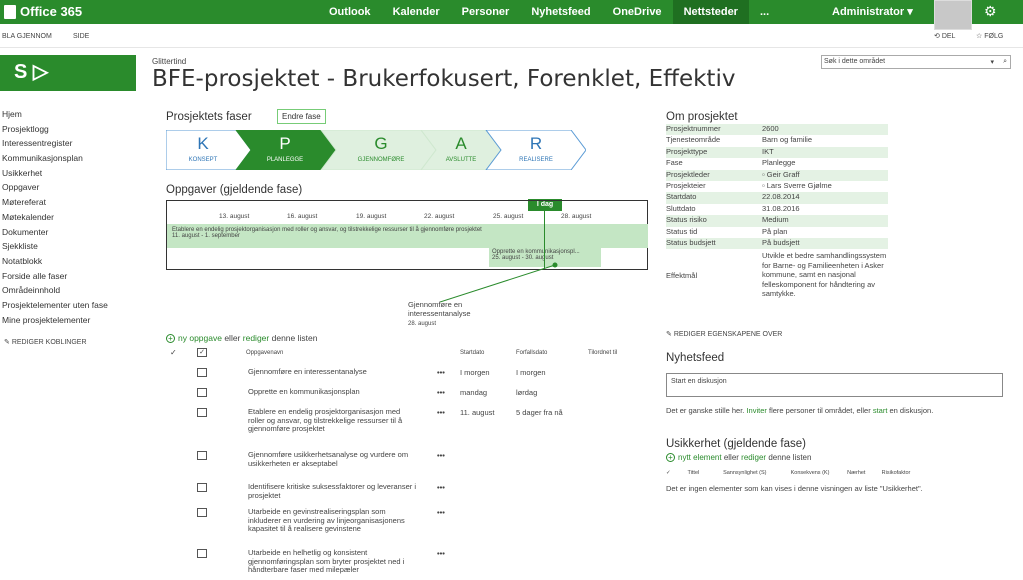 This screenshot has width=1023, height=580. Describe the element at coordinates (777, 209) in the screenshot. I see `property-row: Sluttdato 31.08.2016` at that location.